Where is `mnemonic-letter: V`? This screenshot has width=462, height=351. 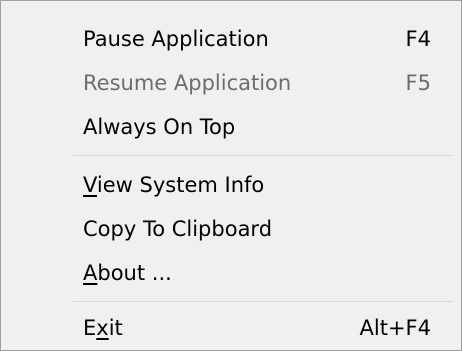
mnemonic-letter: V is located at coordinates (90, 185).